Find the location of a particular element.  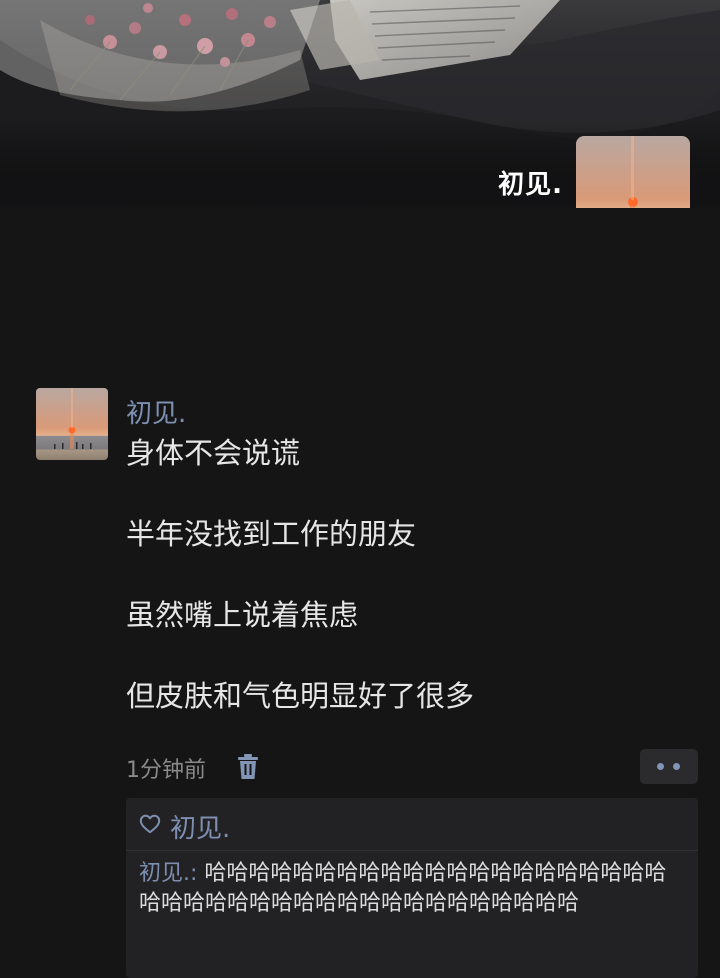

more-actions-button is located at coordinates (669, 766).